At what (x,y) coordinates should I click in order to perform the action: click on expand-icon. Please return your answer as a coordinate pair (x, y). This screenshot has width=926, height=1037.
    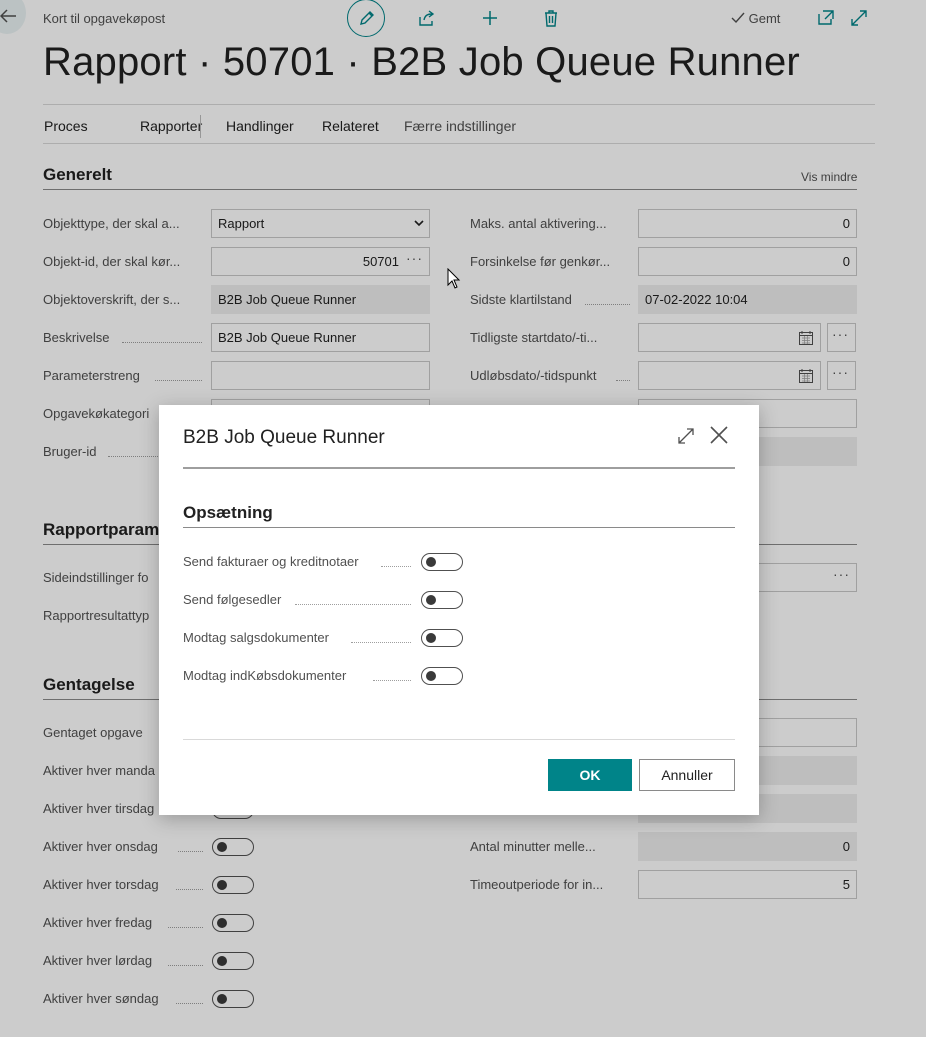
    Looking at the image, I should click on (686, 436).